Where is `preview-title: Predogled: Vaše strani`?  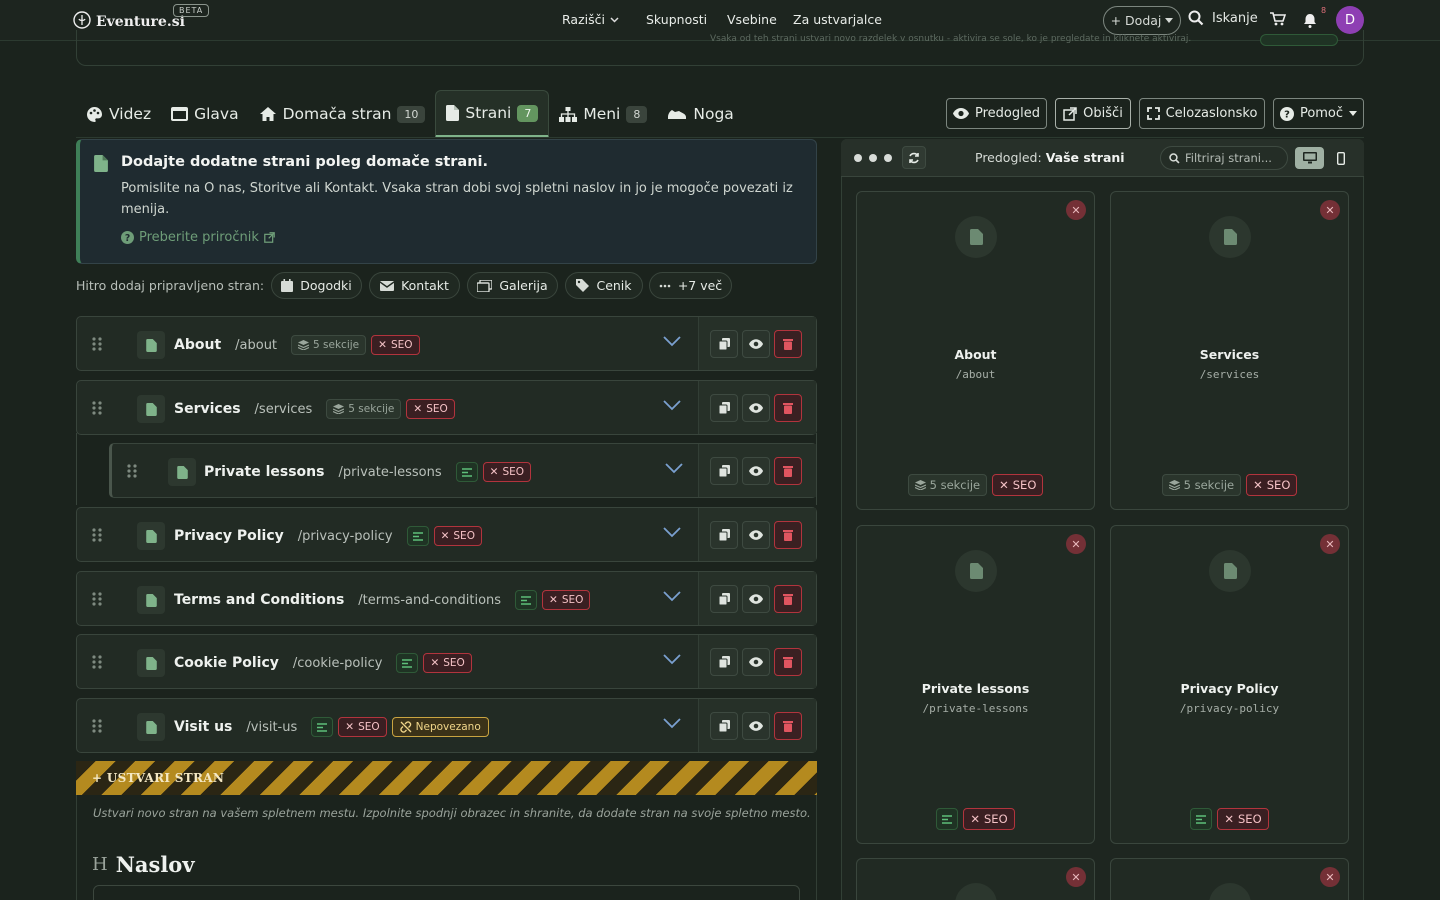 preview-title: Predogled: Vaše strani is located at coordinates (1050, 157).